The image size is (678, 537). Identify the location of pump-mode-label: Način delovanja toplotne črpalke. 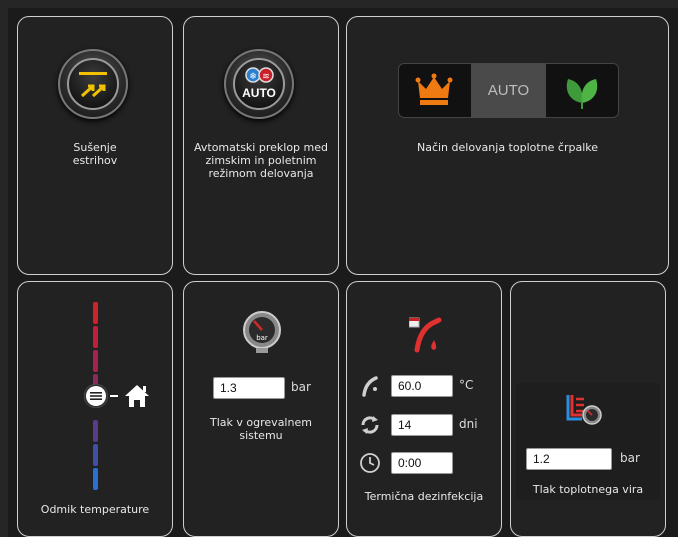
(507, 147).